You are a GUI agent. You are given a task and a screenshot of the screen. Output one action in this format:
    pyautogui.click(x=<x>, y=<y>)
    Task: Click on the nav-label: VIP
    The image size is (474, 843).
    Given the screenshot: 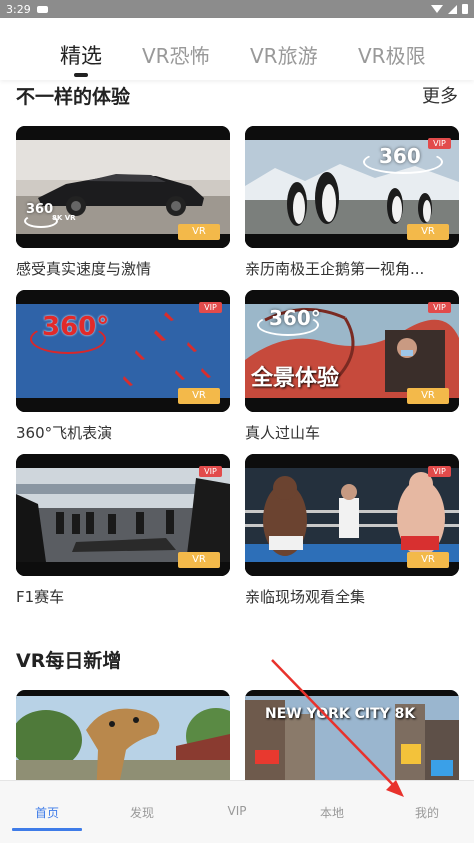 What is the action you would take?
    pyautogui.click(x=237, y=811)
    